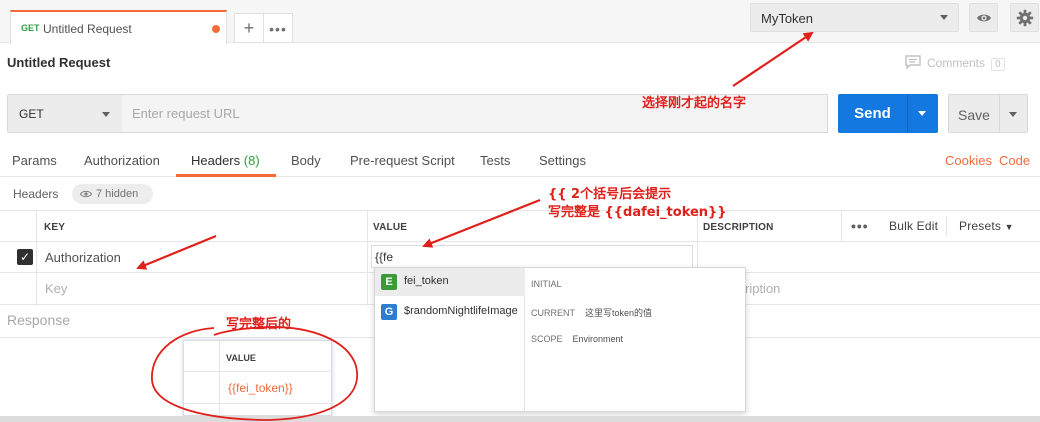 Image resolution: width=1040 pixels, height=422 pixels. What do you see at coordinates (694, 103) in the screenshot?
I see `annotation-select-name: 选择刚才起的名字` at bounding box center [694, 103].